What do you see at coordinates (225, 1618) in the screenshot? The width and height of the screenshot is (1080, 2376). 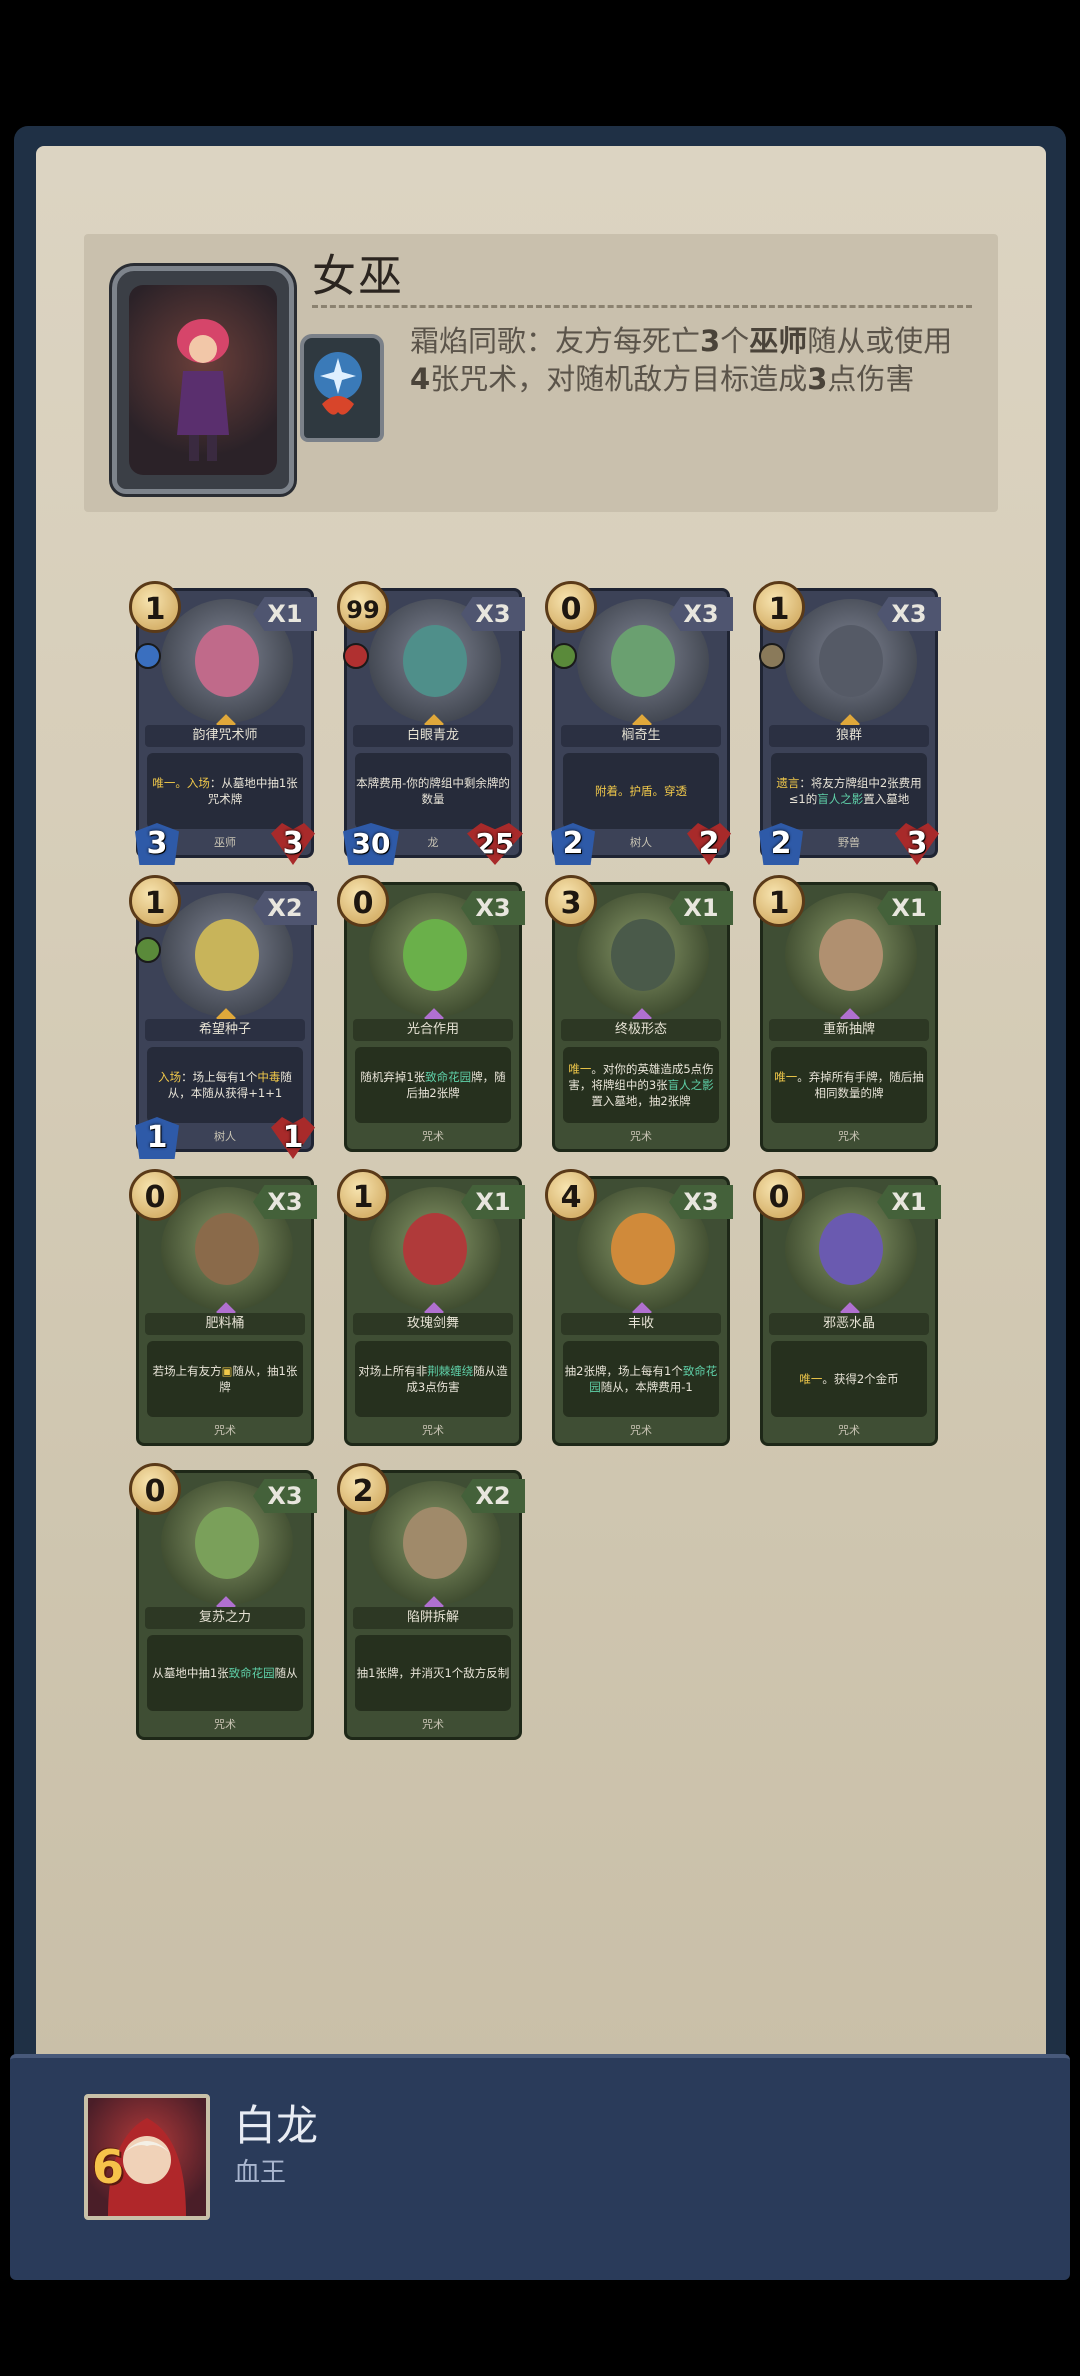 I see `card-name: 复苏之力` at bounding box center [225, 1618].